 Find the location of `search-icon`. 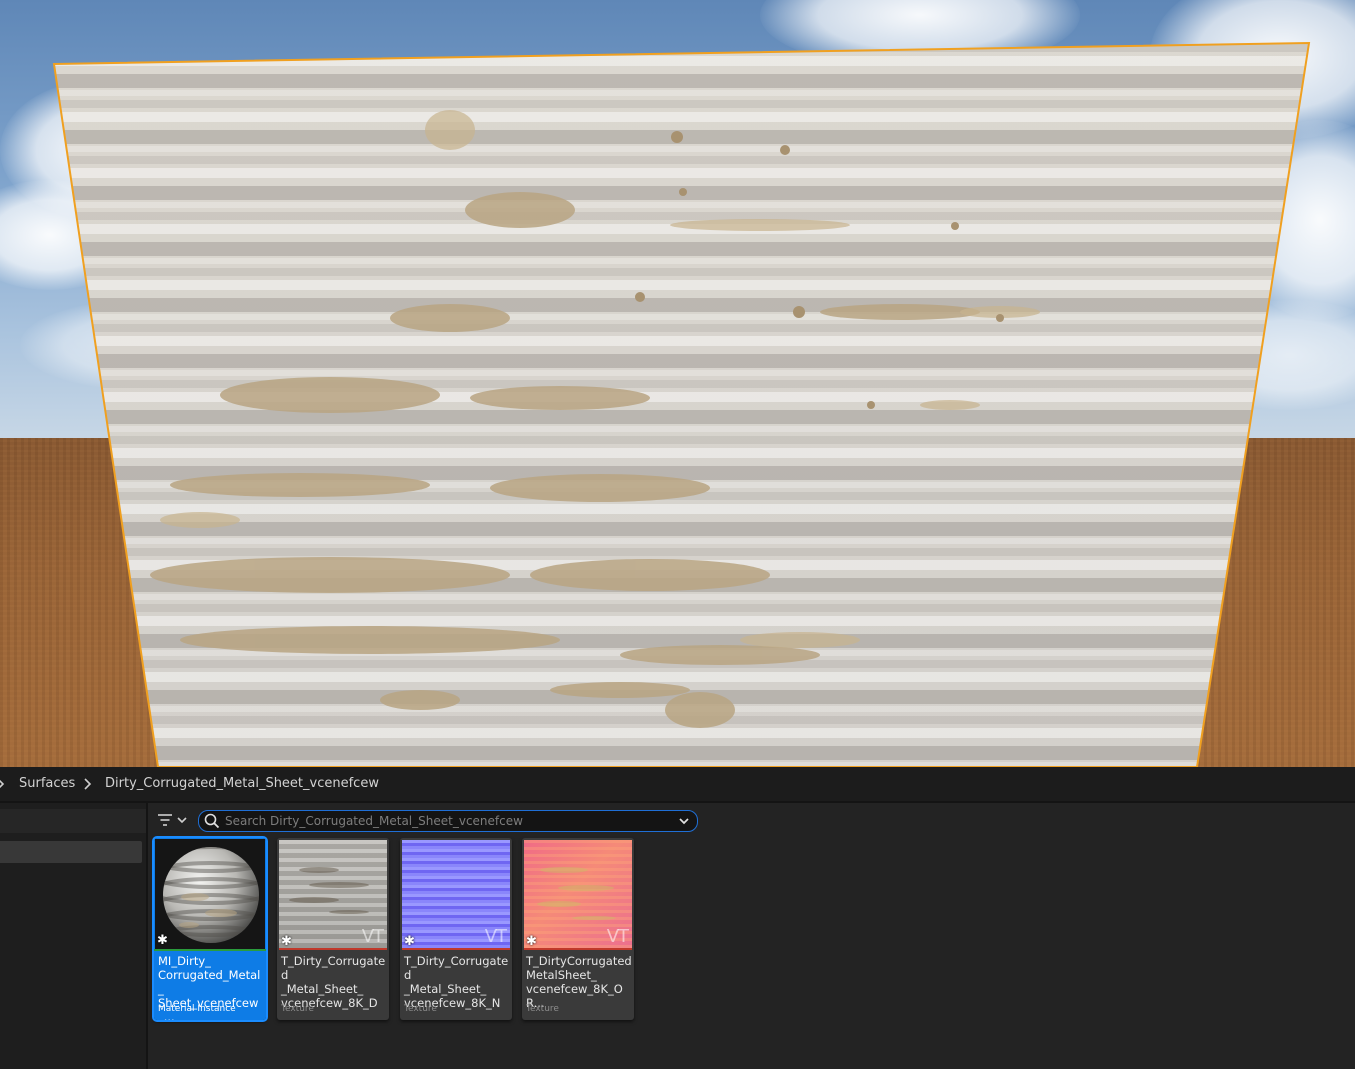

search-icon is located at coordinates (212, 821).